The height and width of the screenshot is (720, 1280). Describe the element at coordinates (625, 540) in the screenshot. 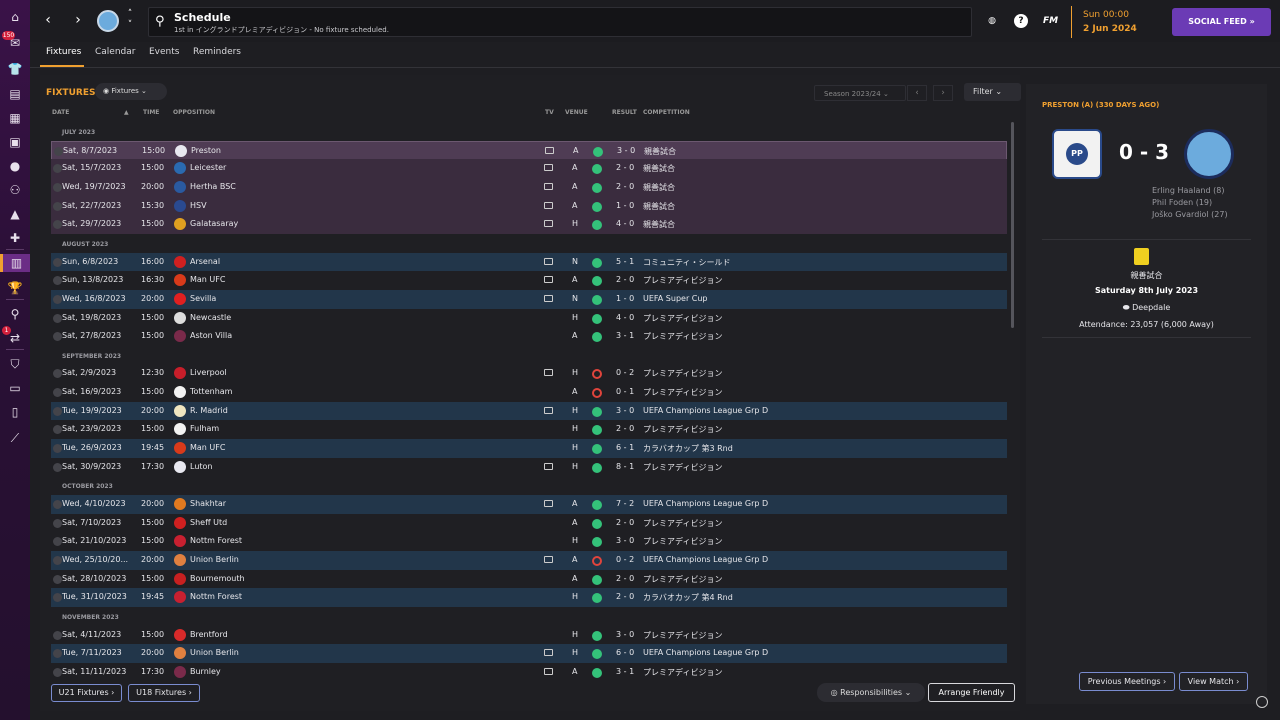

I see `fixture-score: 3 - 0` at that location.